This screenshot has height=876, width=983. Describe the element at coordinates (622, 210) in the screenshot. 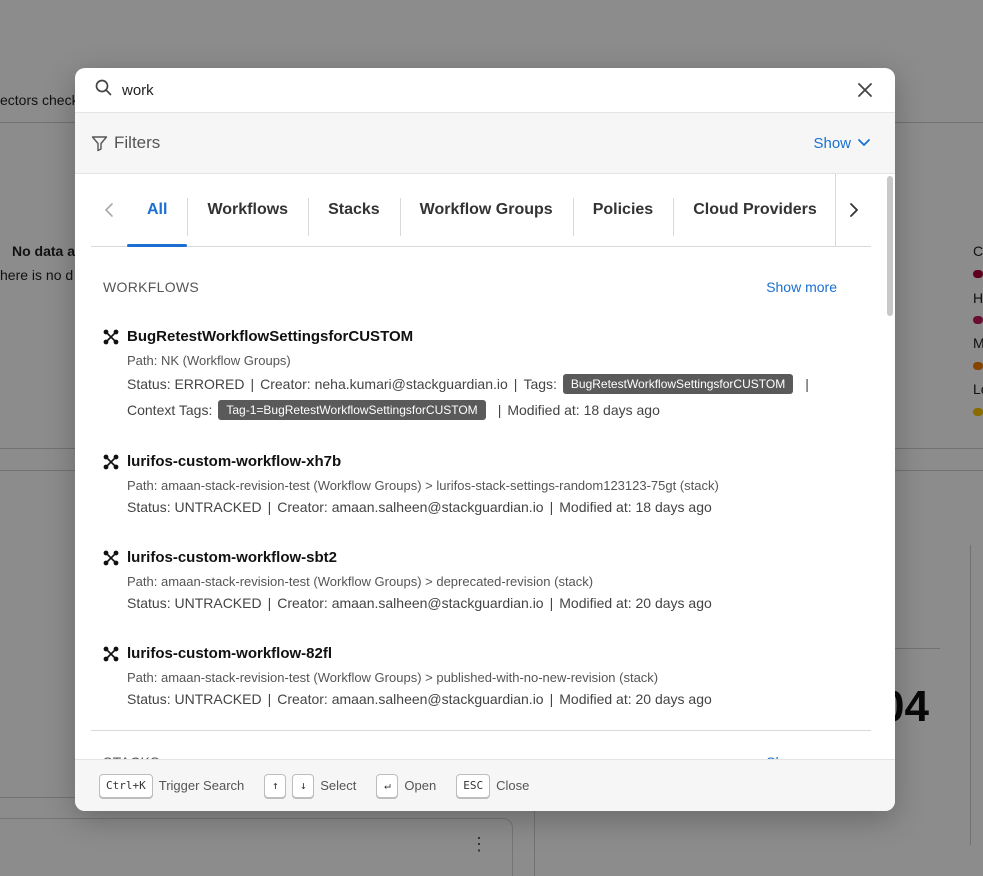

I see `tab-policies: Policies` at that location.